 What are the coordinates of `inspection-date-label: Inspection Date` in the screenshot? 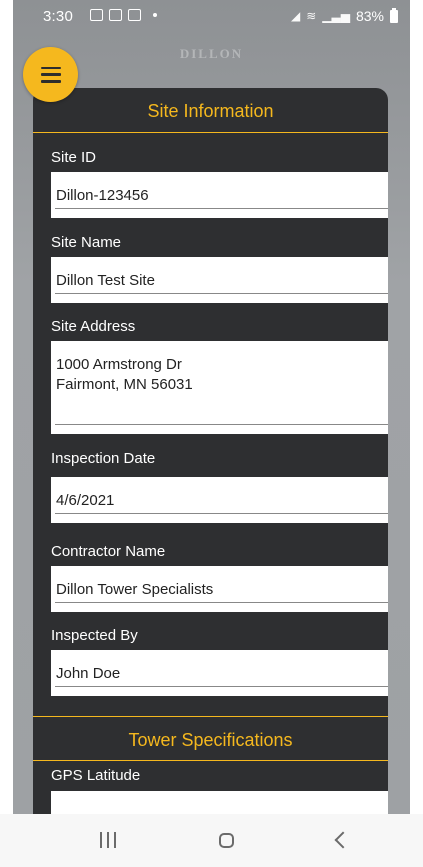 It's located at (103, 458).